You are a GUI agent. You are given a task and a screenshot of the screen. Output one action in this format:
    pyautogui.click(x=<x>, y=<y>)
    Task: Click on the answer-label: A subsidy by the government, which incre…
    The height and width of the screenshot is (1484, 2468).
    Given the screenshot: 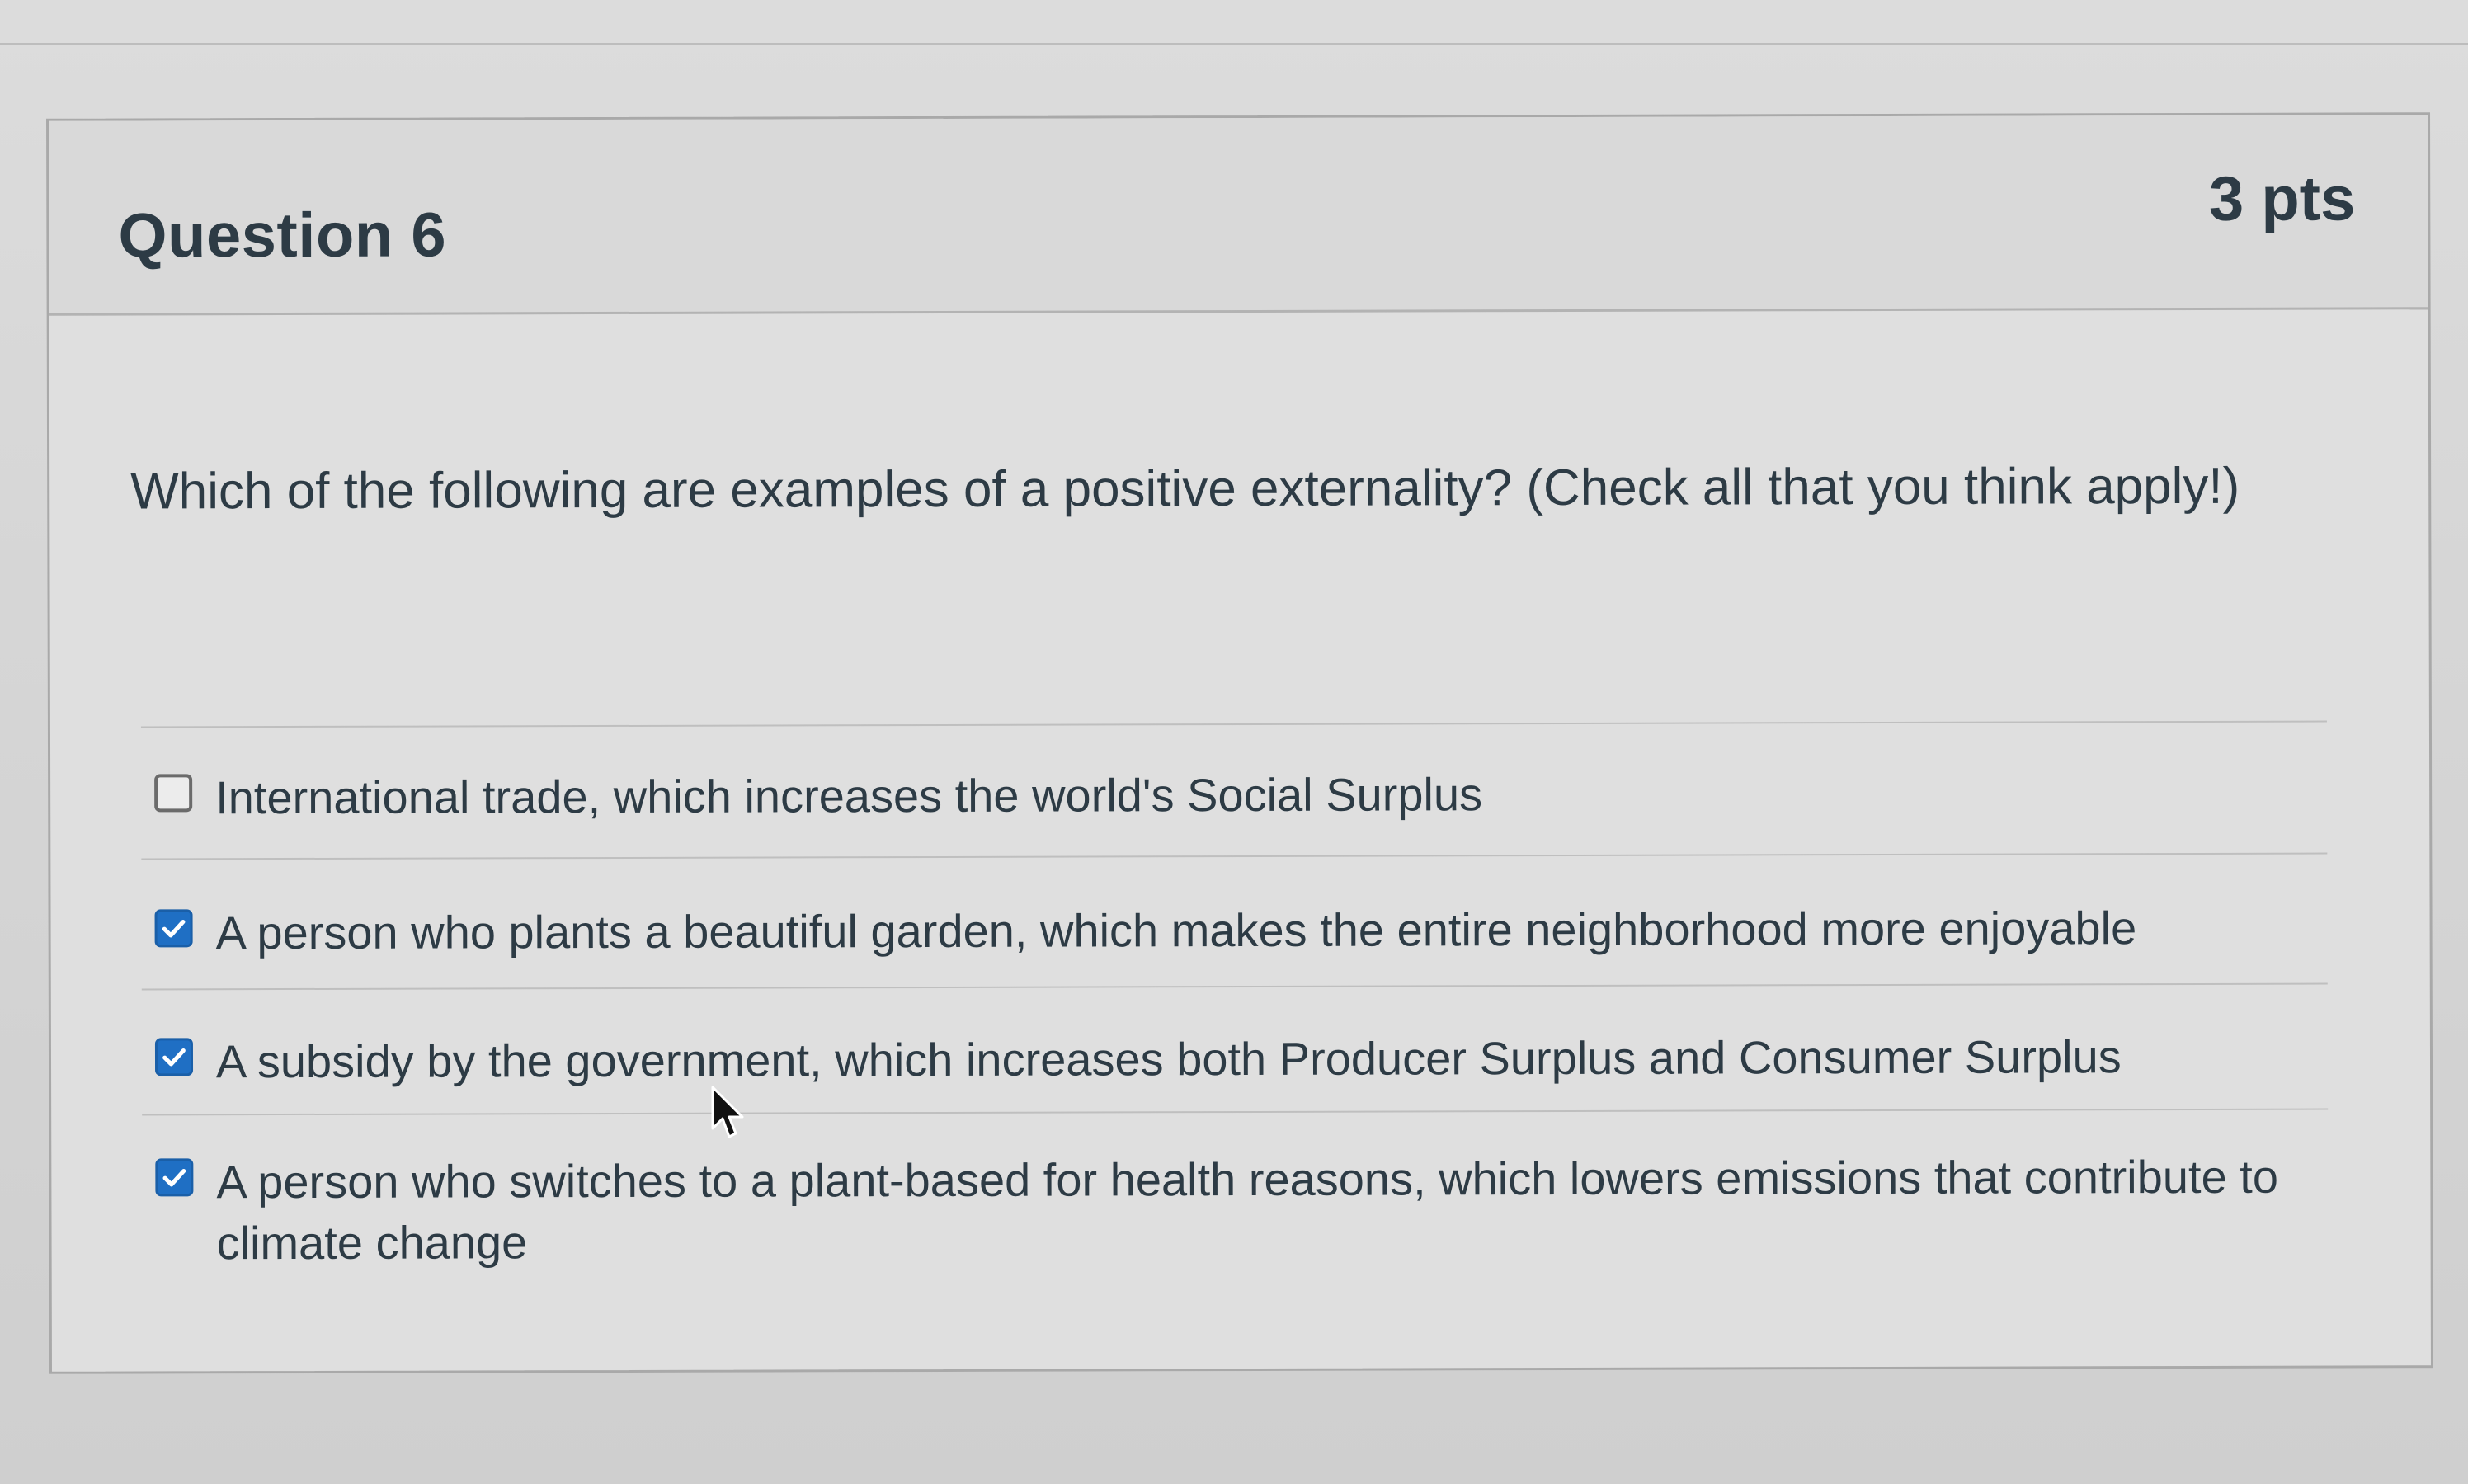 What is the action you would take?
    pyautogui.click(x=1168, y=1059)
    